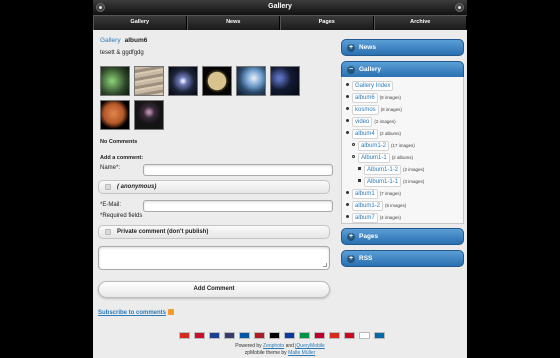 The image size is (560, 358). What do you see at coordinates (233, 23) in the screenshot?
I see `tab-news: News` at bounding box center [233, 23].